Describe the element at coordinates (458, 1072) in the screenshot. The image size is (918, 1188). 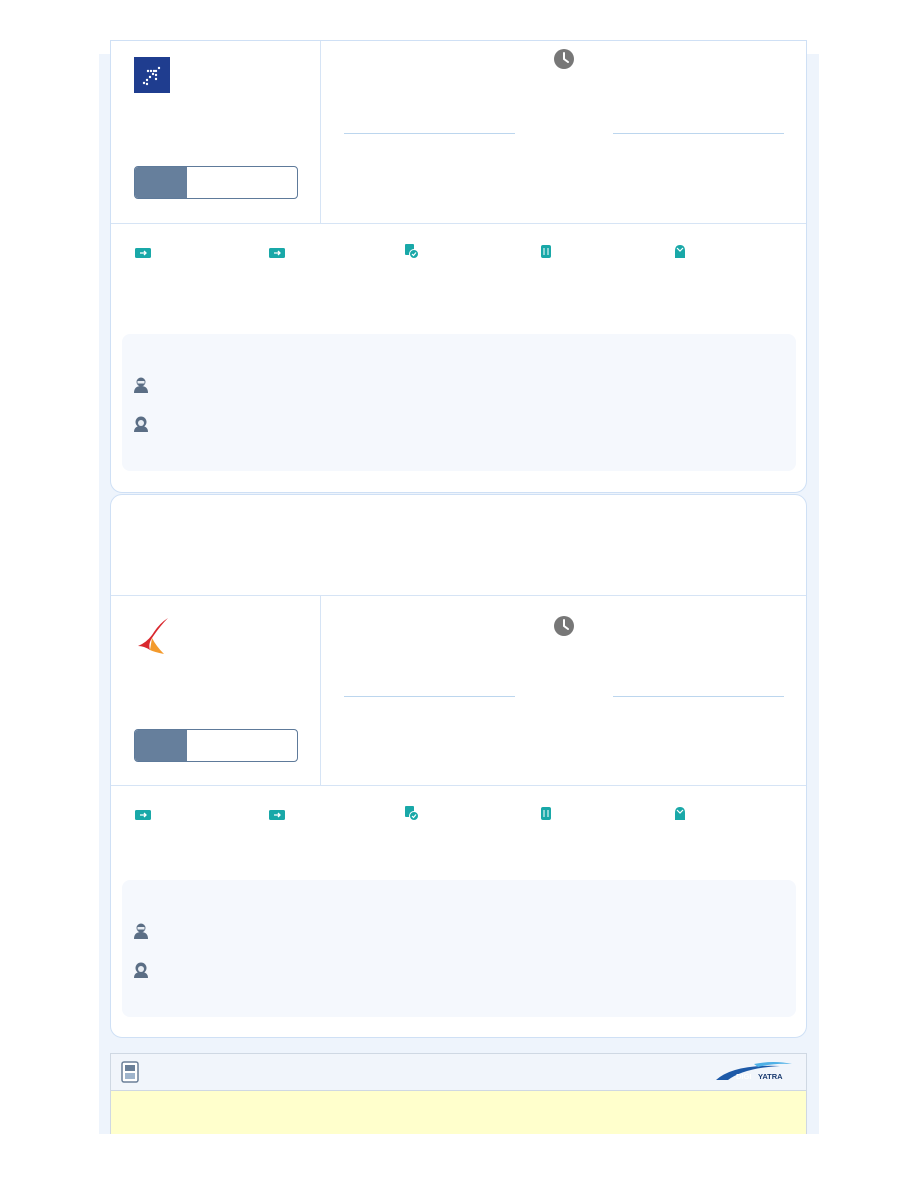
I see `digi-yatra-banner: DIGI YATRA` at that location.